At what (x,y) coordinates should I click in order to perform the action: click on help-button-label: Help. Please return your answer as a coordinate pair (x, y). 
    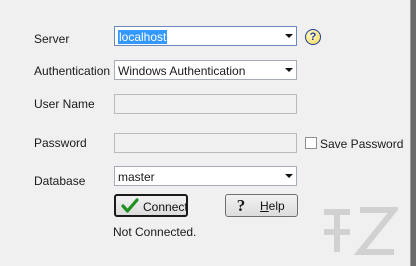
    Looking at the image, I should click on (272, 206).